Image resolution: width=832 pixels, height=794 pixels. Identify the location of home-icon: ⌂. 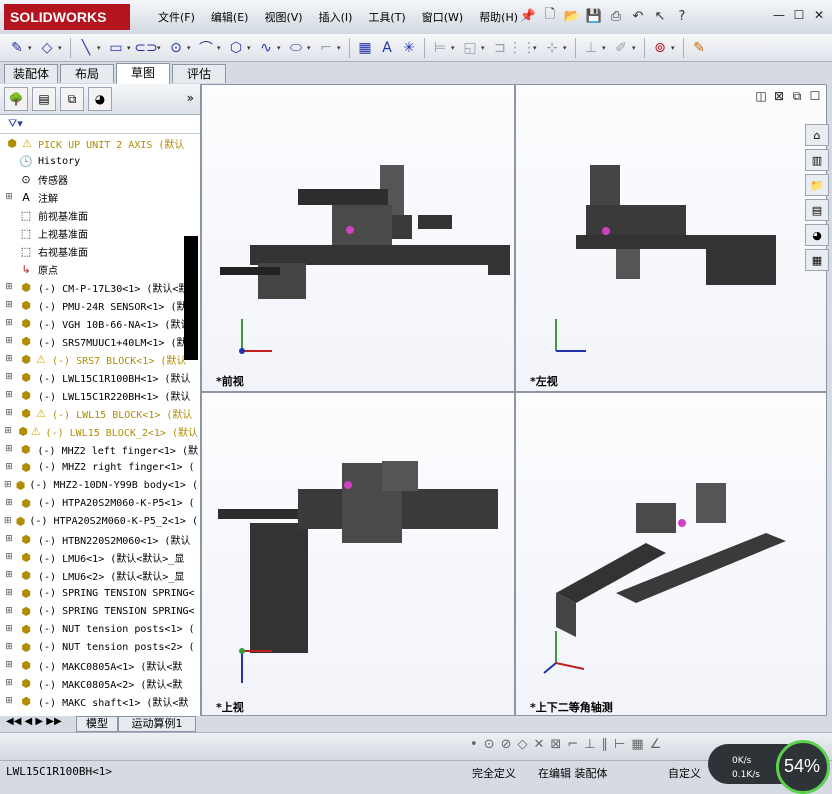
(817, 135).